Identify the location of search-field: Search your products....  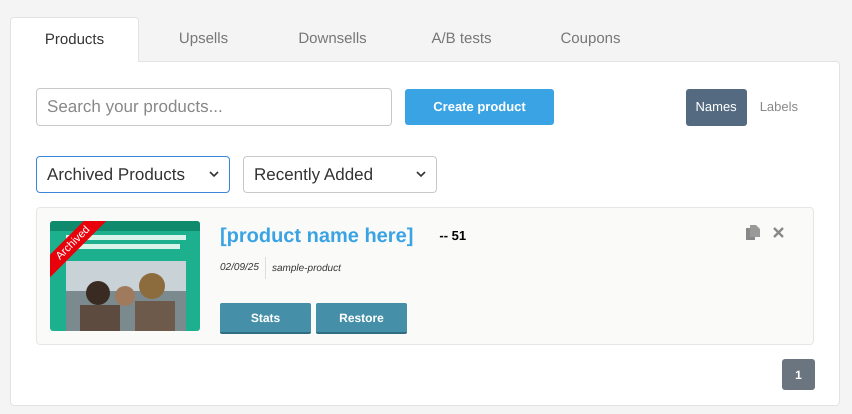
(214, 107).